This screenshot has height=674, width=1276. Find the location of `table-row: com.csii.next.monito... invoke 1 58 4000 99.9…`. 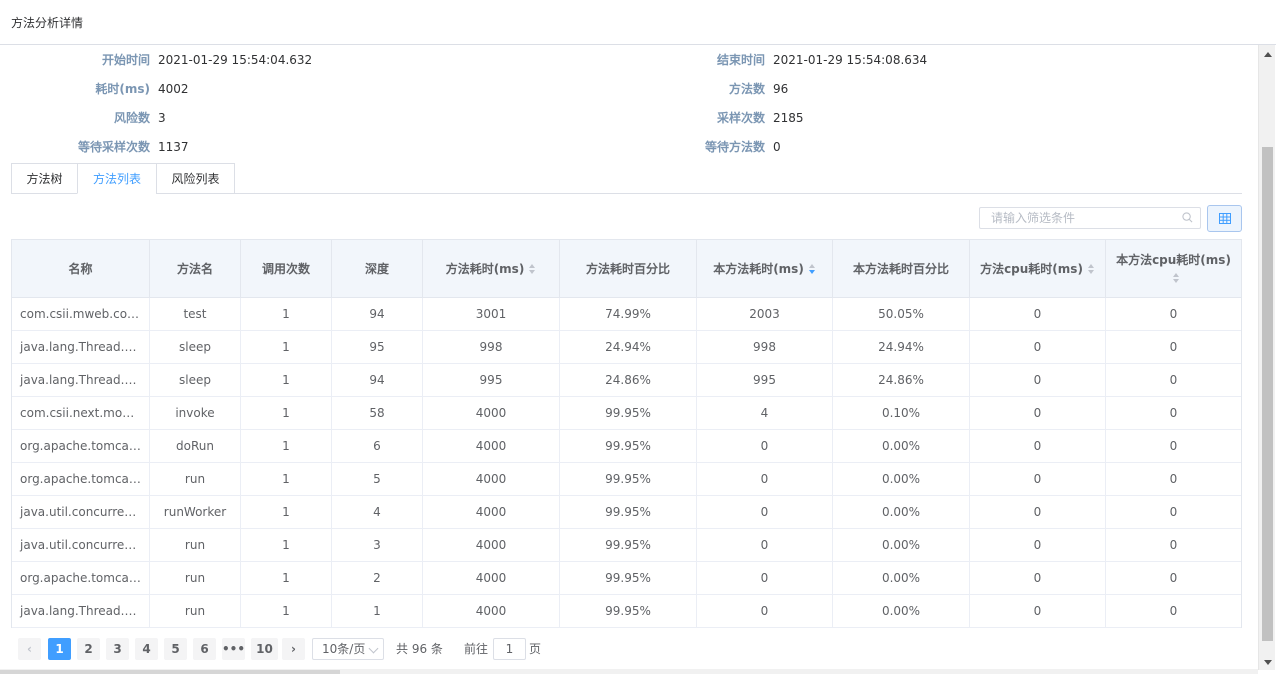

table-row: com.csii.next.monito... invoke 1 58 4000 99.9… is located at coordinates (626, 413).